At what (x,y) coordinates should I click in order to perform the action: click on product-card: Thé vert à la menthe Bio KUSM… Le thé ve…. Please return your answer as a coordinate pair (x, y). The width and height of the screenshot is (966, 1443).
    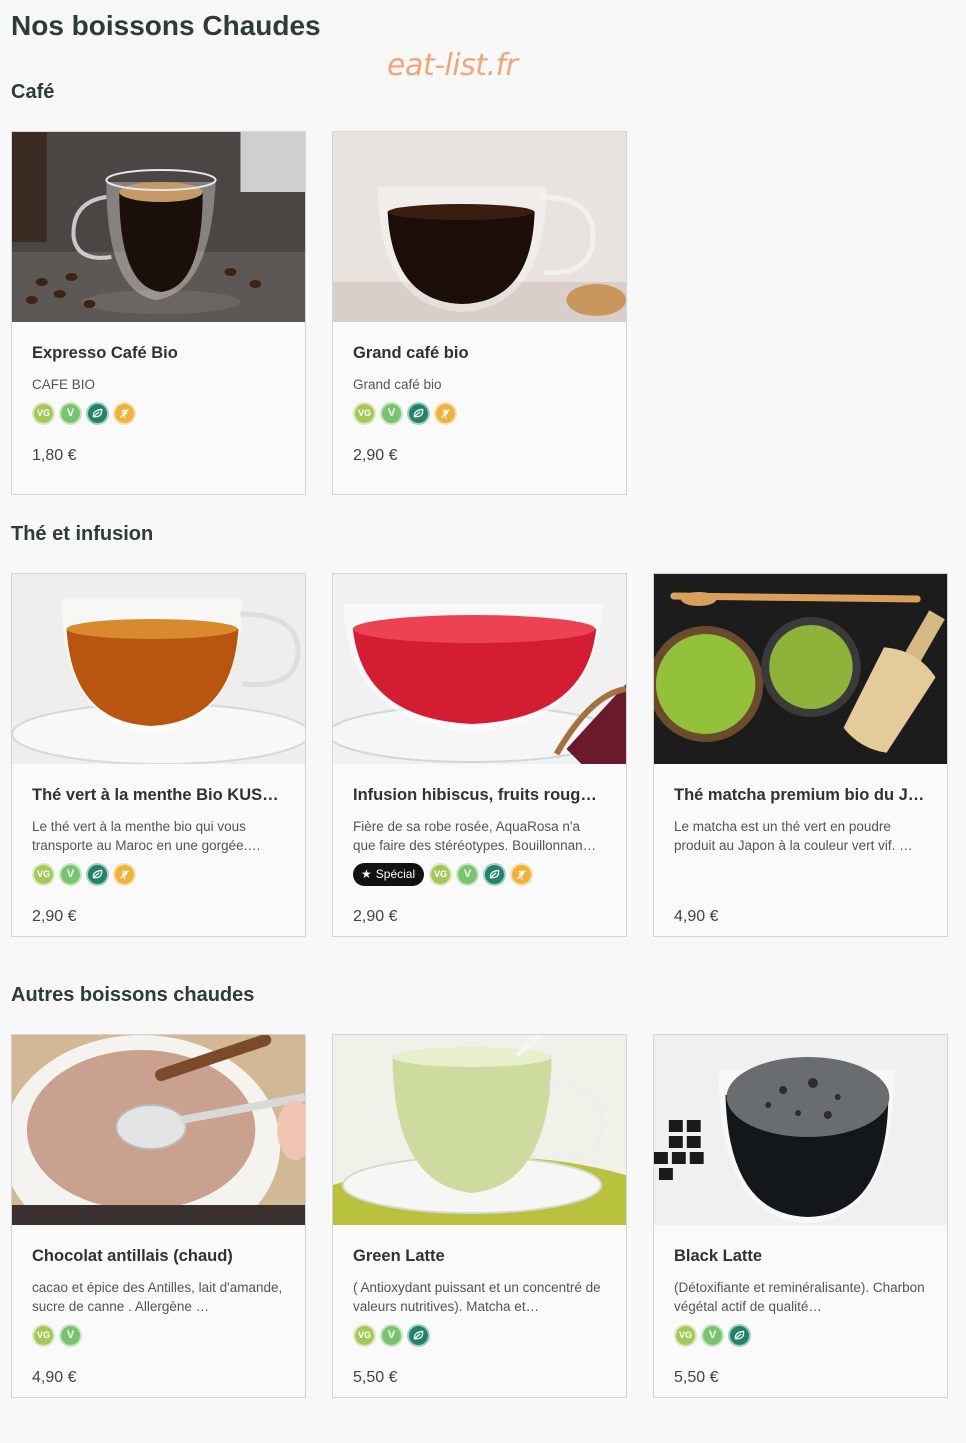
    Looking at the image, I should click on (158, 755).